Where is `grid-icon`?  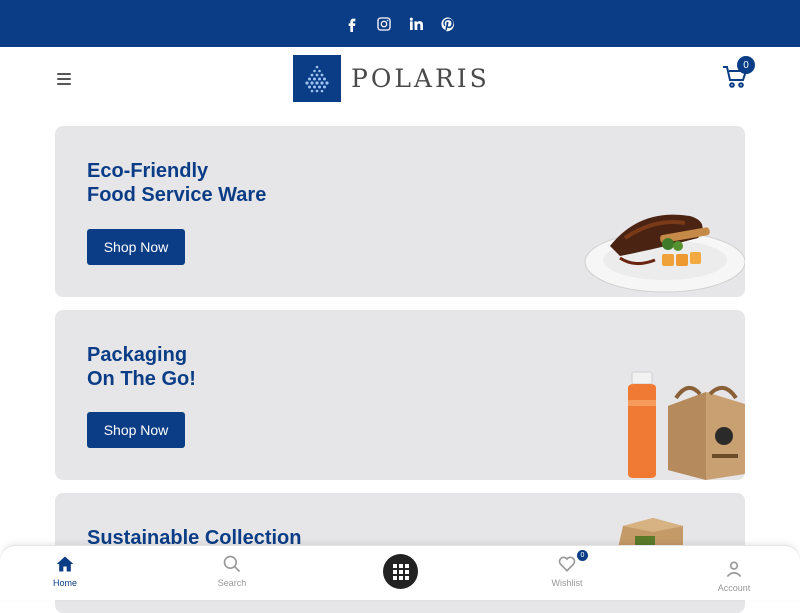 grid-icon is located at coordinates (400, 571).